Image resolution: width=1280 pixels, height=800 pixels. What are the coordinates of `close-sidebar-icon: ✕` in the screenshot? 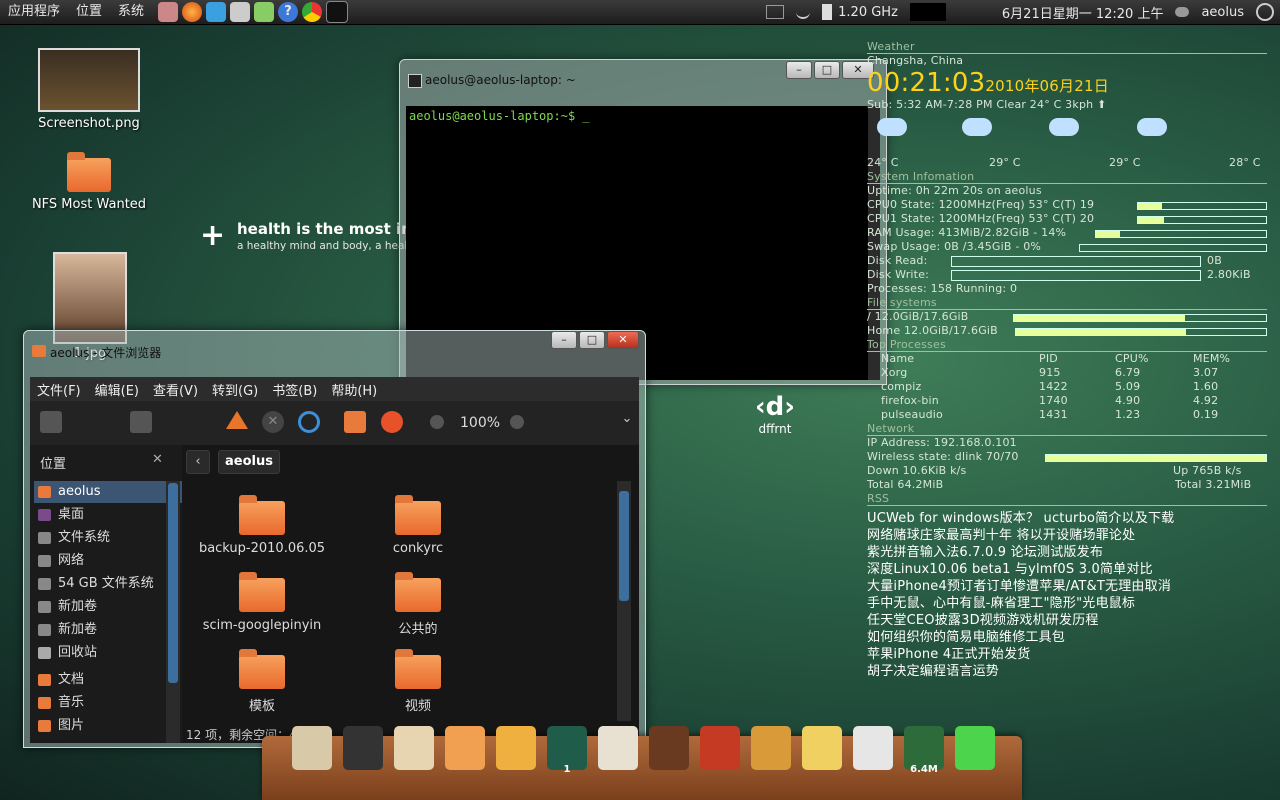 It's located at (157, 459).